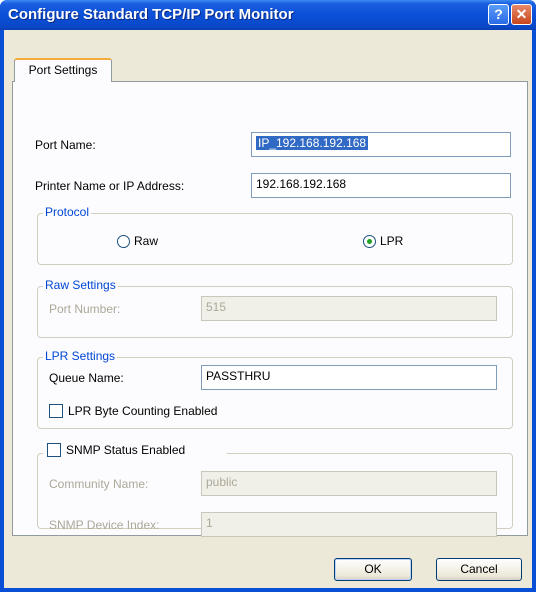 This screenshot has width=536, height=592. I want to click on snmp-device-index-field: 1, so click(349, 524).